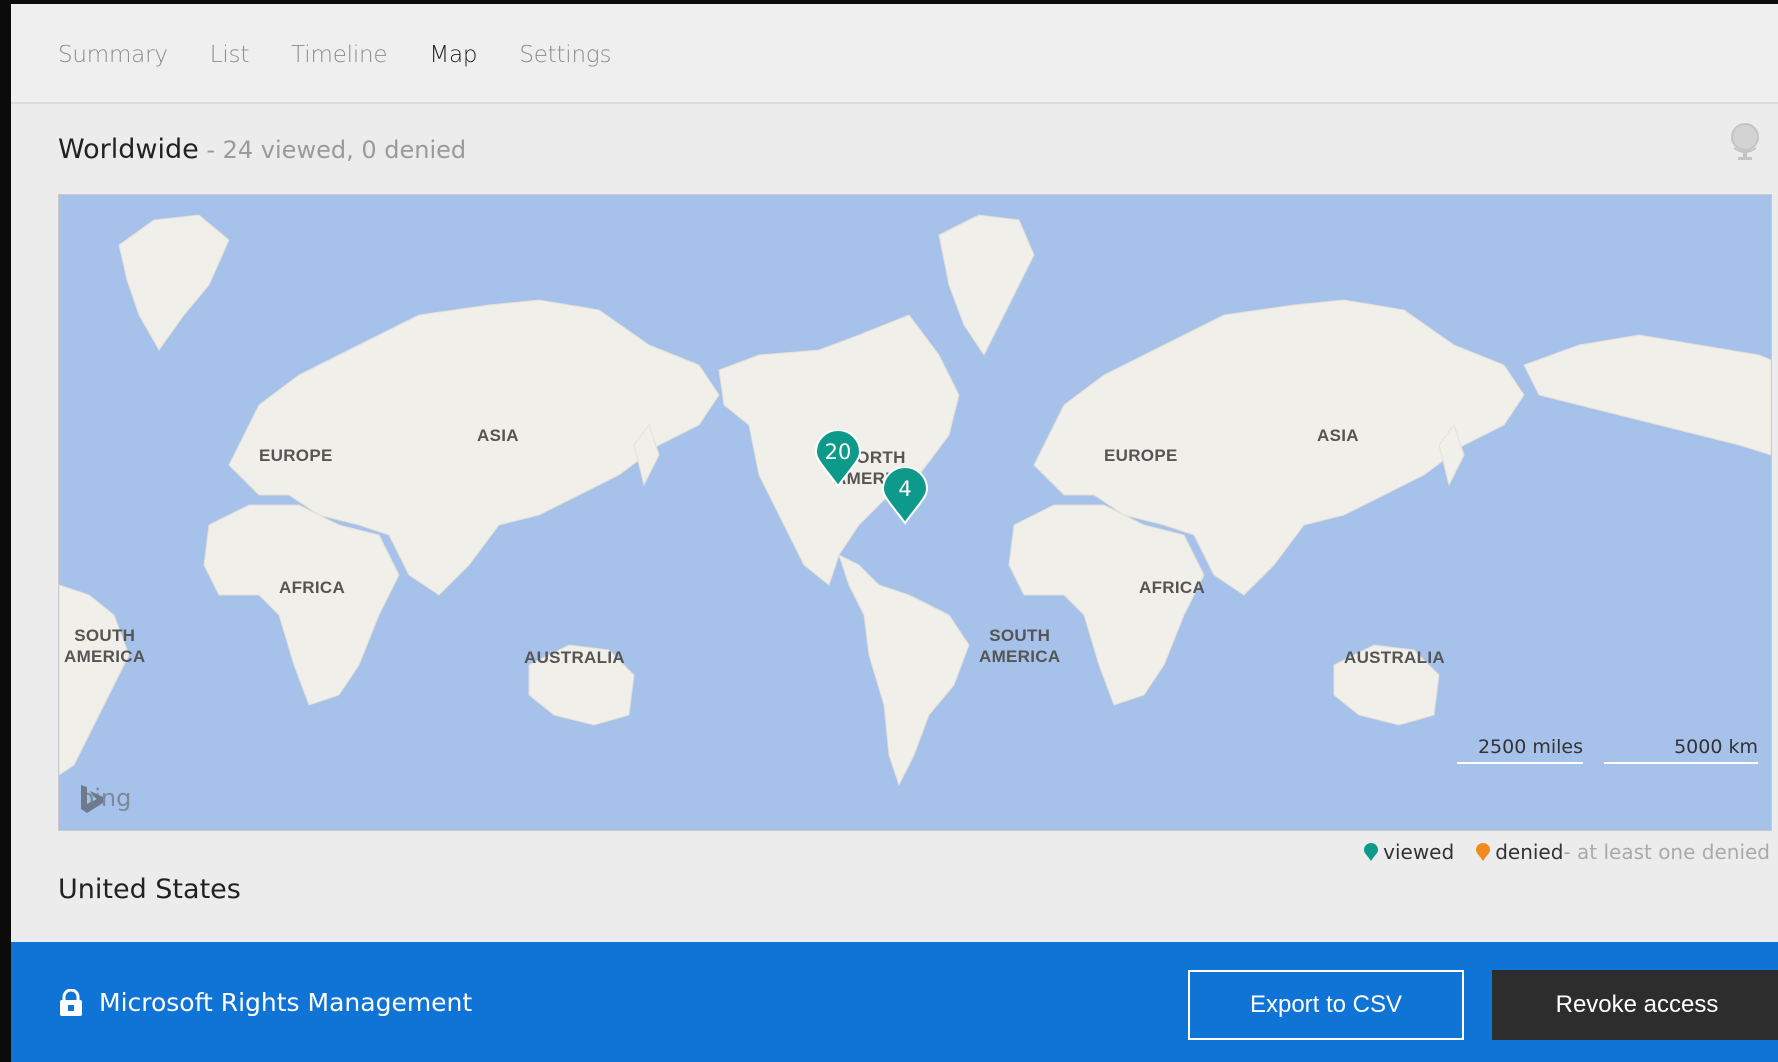 The width and height of the screenshot is (1778, 1062). Describe the element at coordinates (230, 55) in the screenshot. I see `tab-list: List` at that location.